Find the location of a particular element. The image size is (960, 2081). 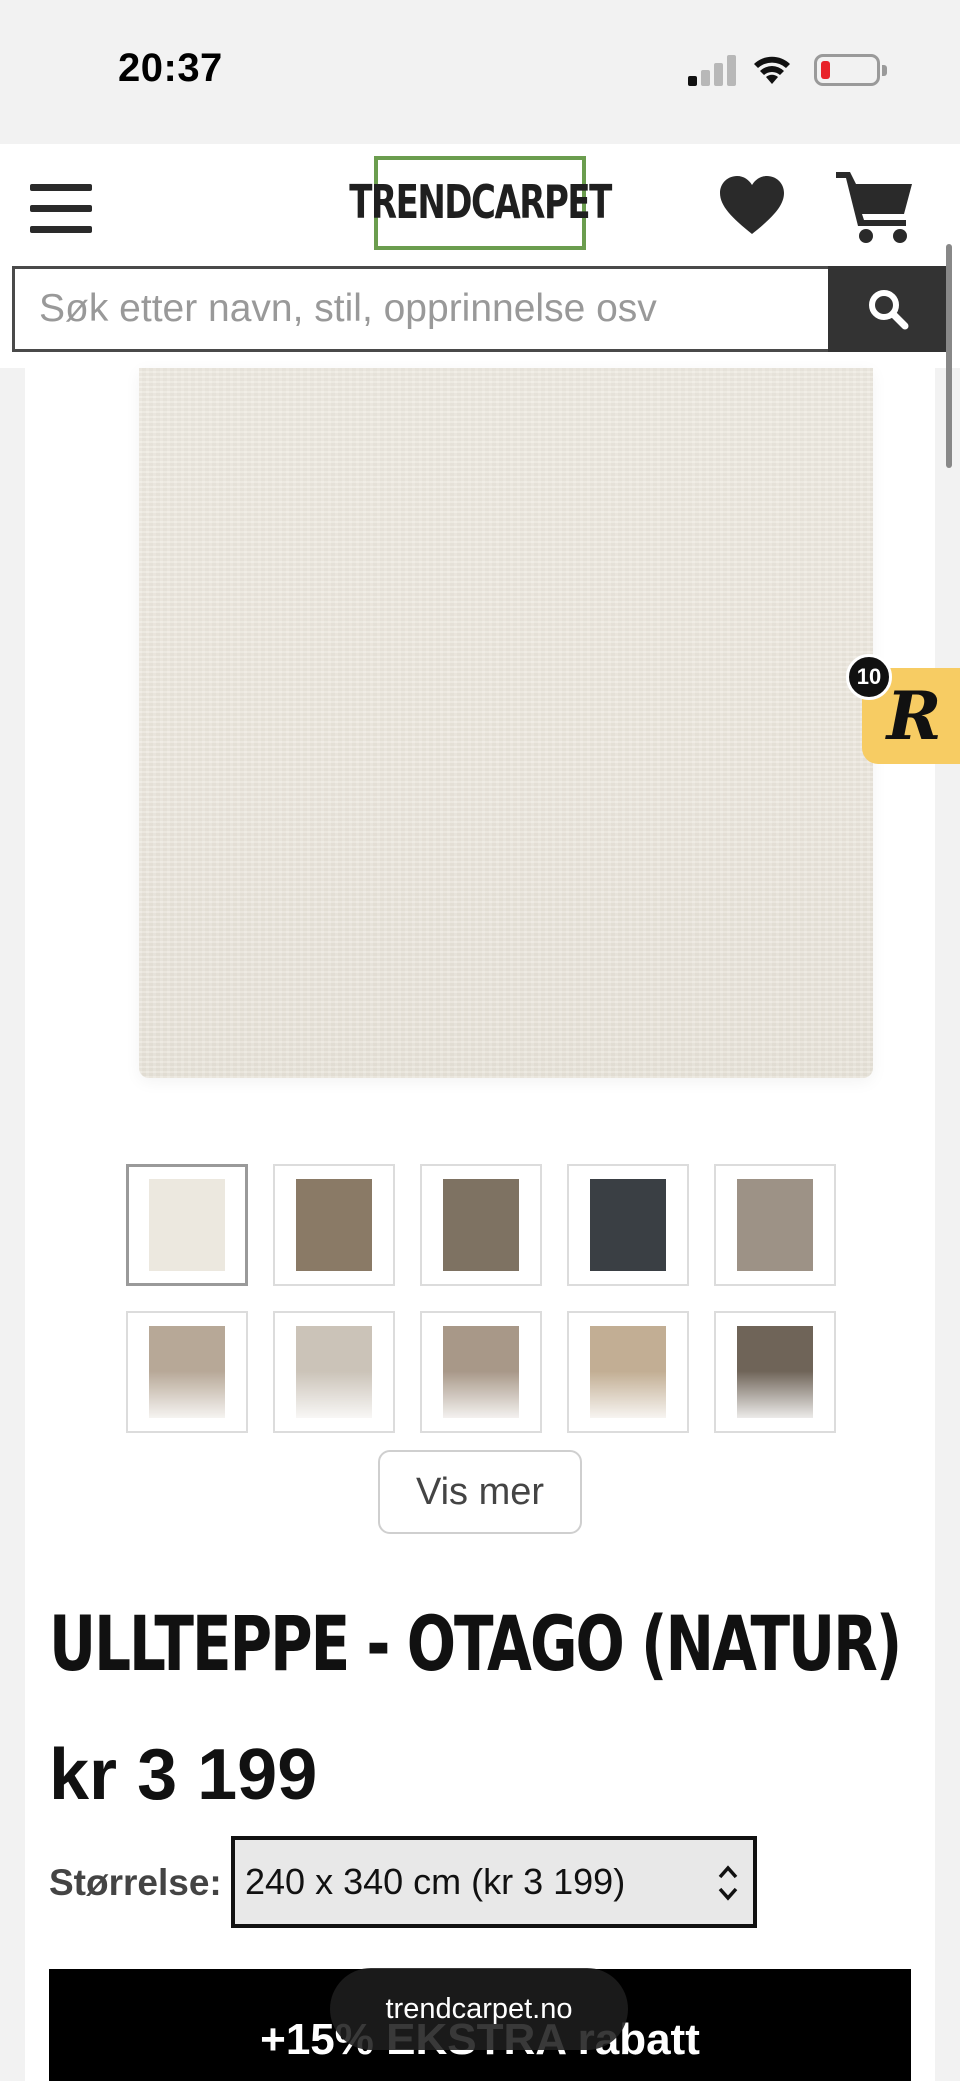

shopping-cart-icon is located at coordinates (875, 206).